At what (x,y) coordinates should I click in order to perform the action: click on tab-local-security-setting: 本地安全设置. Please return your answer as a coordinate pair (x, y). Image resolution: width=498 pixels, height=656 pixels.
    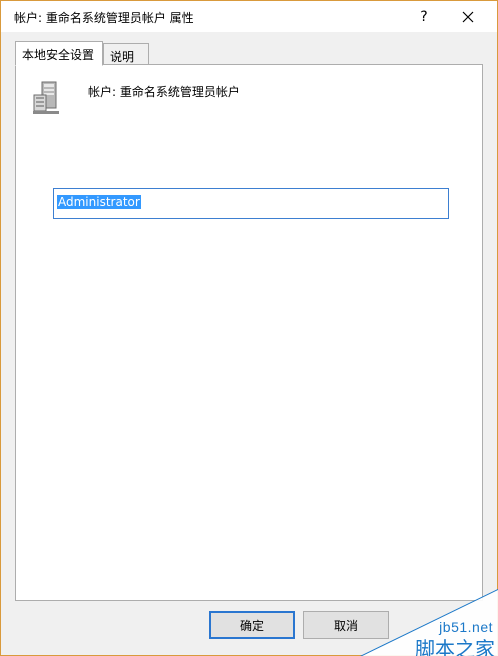
    Looking at the image, I should click on (59, 53).